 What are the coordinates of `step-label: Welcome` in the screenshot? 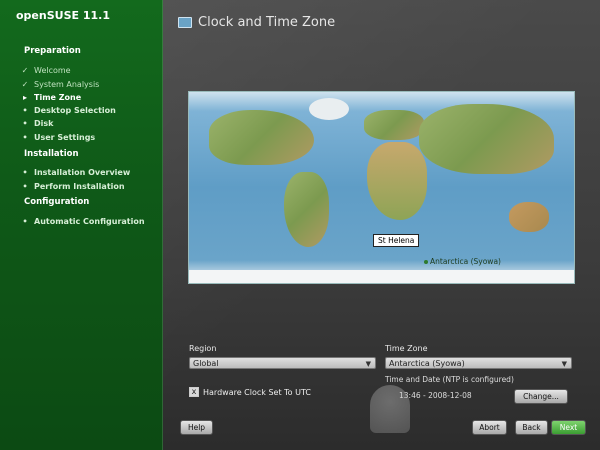 It's located at (52, 70).